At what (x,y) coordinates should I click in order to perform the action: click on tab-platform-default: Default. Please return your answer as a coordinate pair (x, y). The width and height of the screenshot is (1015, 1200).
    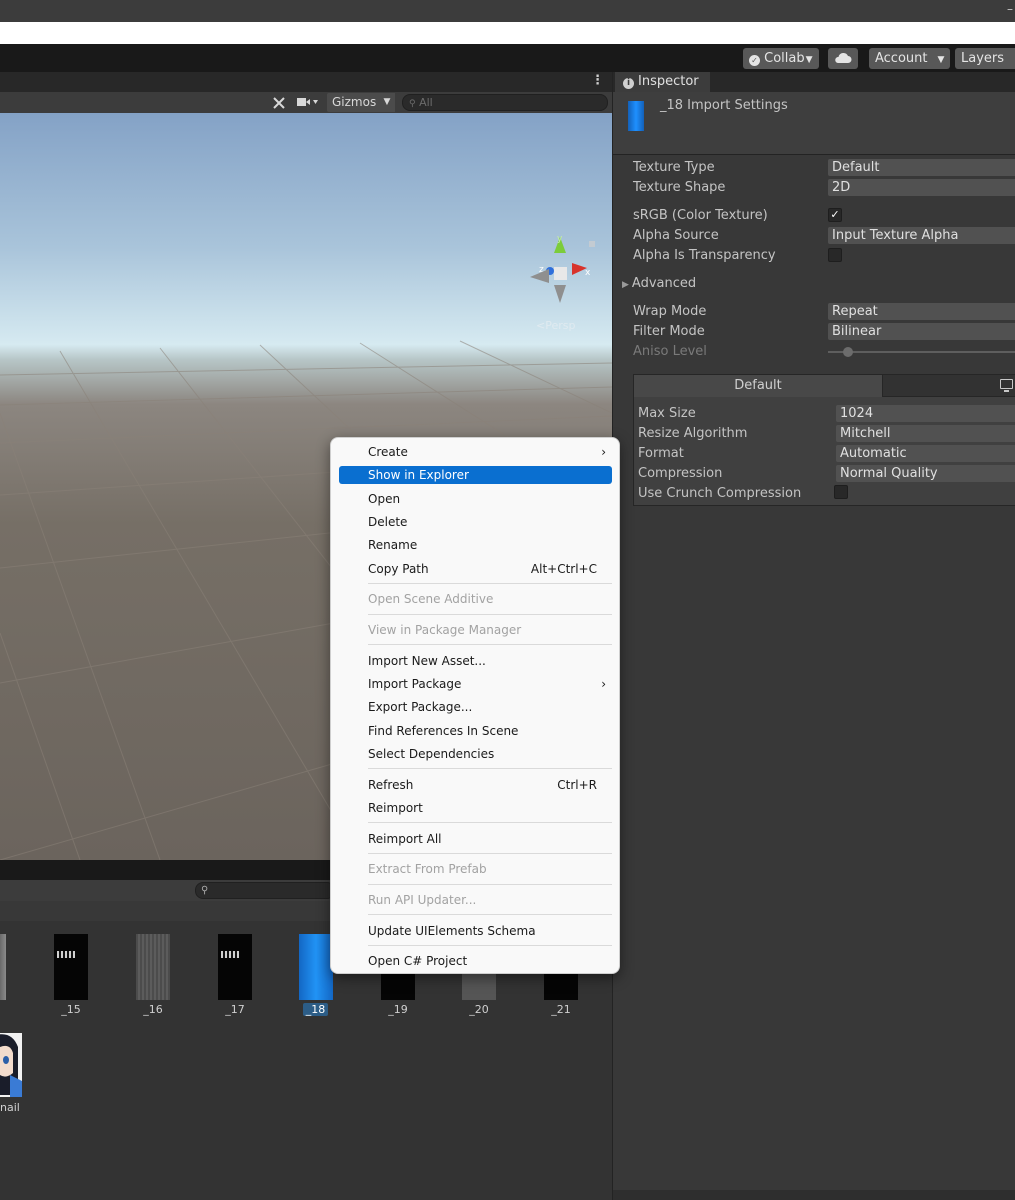
    Looking at the image, I should click on (758, 386).